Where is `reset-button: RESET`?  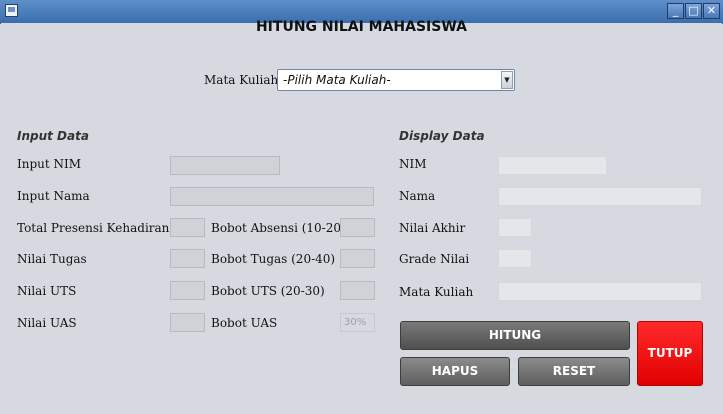
reset-button: RESET is located at coordinates (574, 371).